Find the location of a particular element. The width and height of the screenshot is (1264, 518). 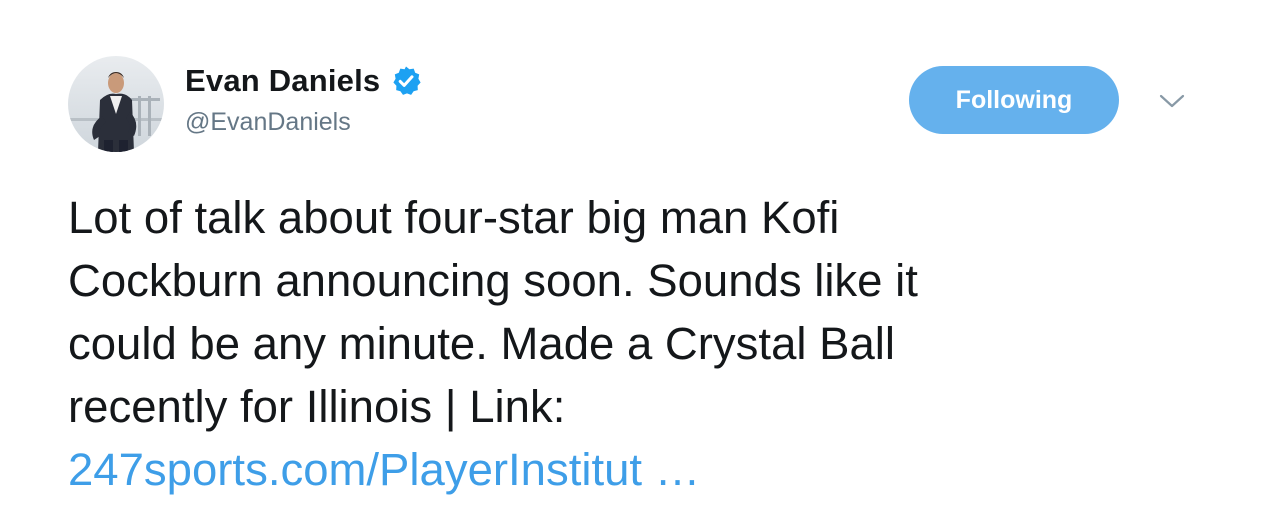

author-display-name: Evan Daniels is located at coordinates (282, 81).